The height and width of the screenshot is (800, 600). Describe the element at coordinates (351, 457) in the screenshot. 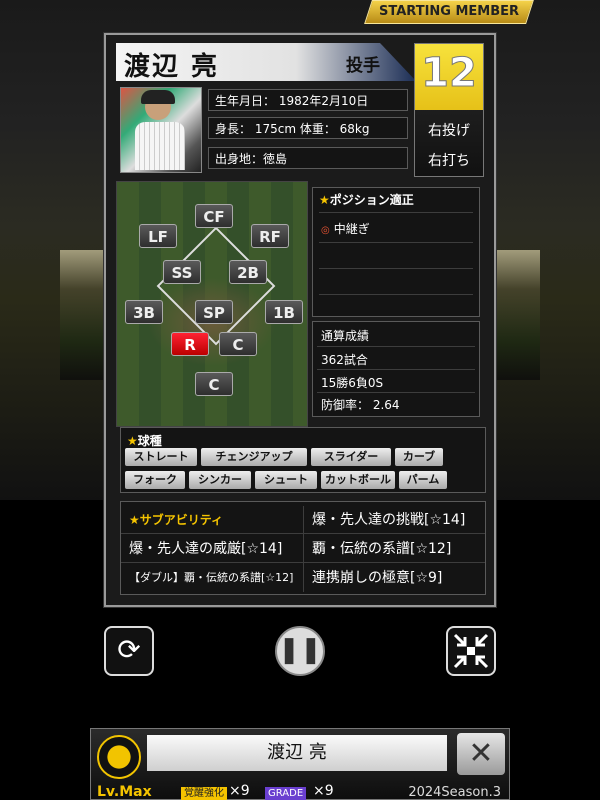

I see `pitch-item: スライダー` at that location.